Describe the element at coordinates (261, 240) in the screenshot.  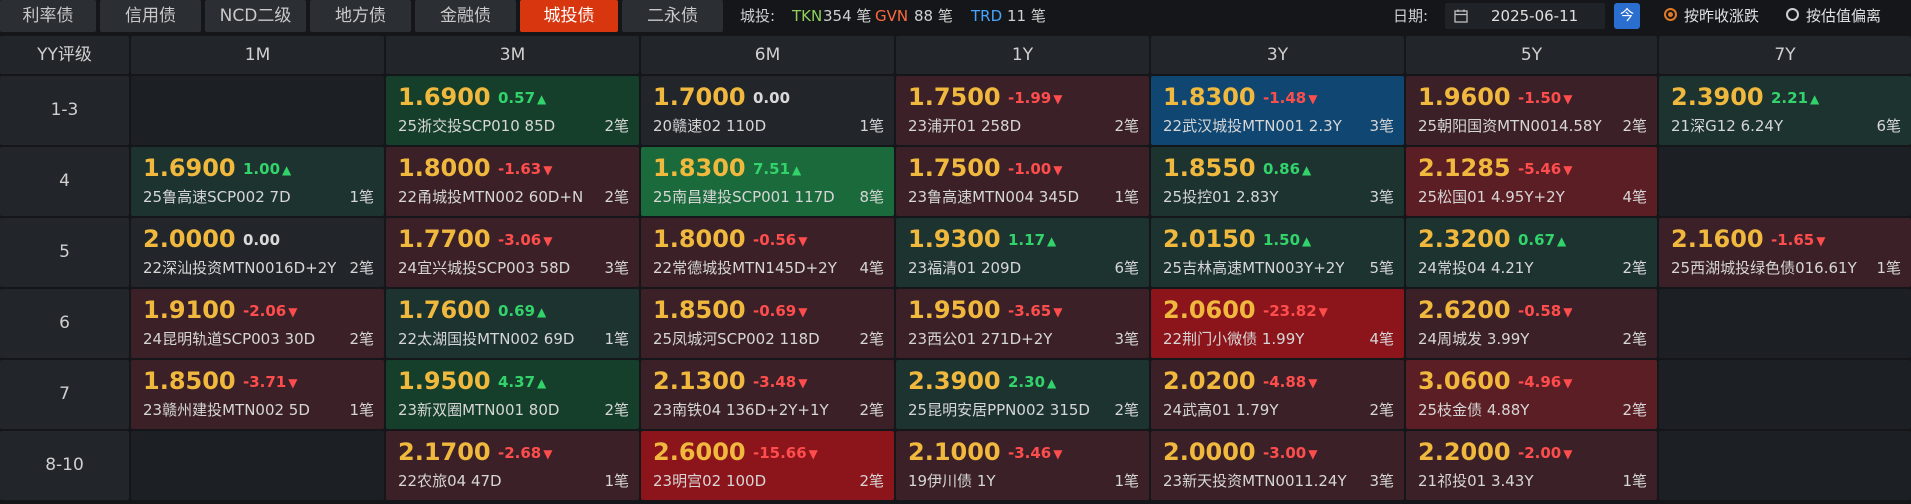
I see `yield-change: 0.00` at that location.